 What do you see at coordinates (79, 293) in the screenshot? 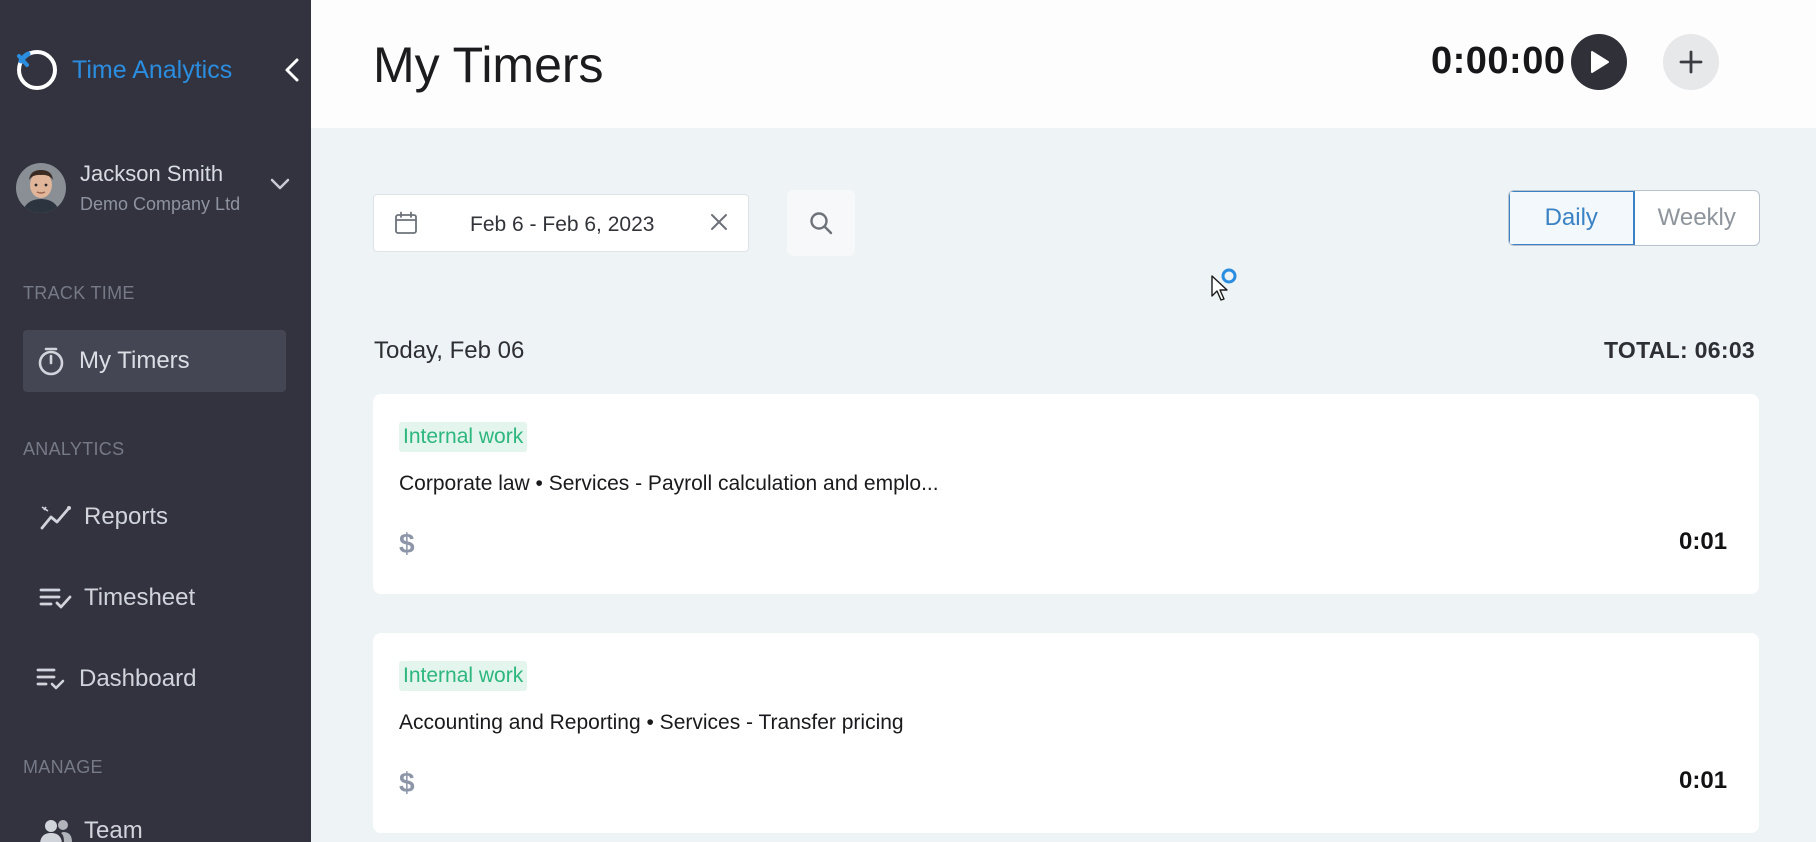
I see `section-label-track-time: TRACK TIME` at bounding box center [79, 293].